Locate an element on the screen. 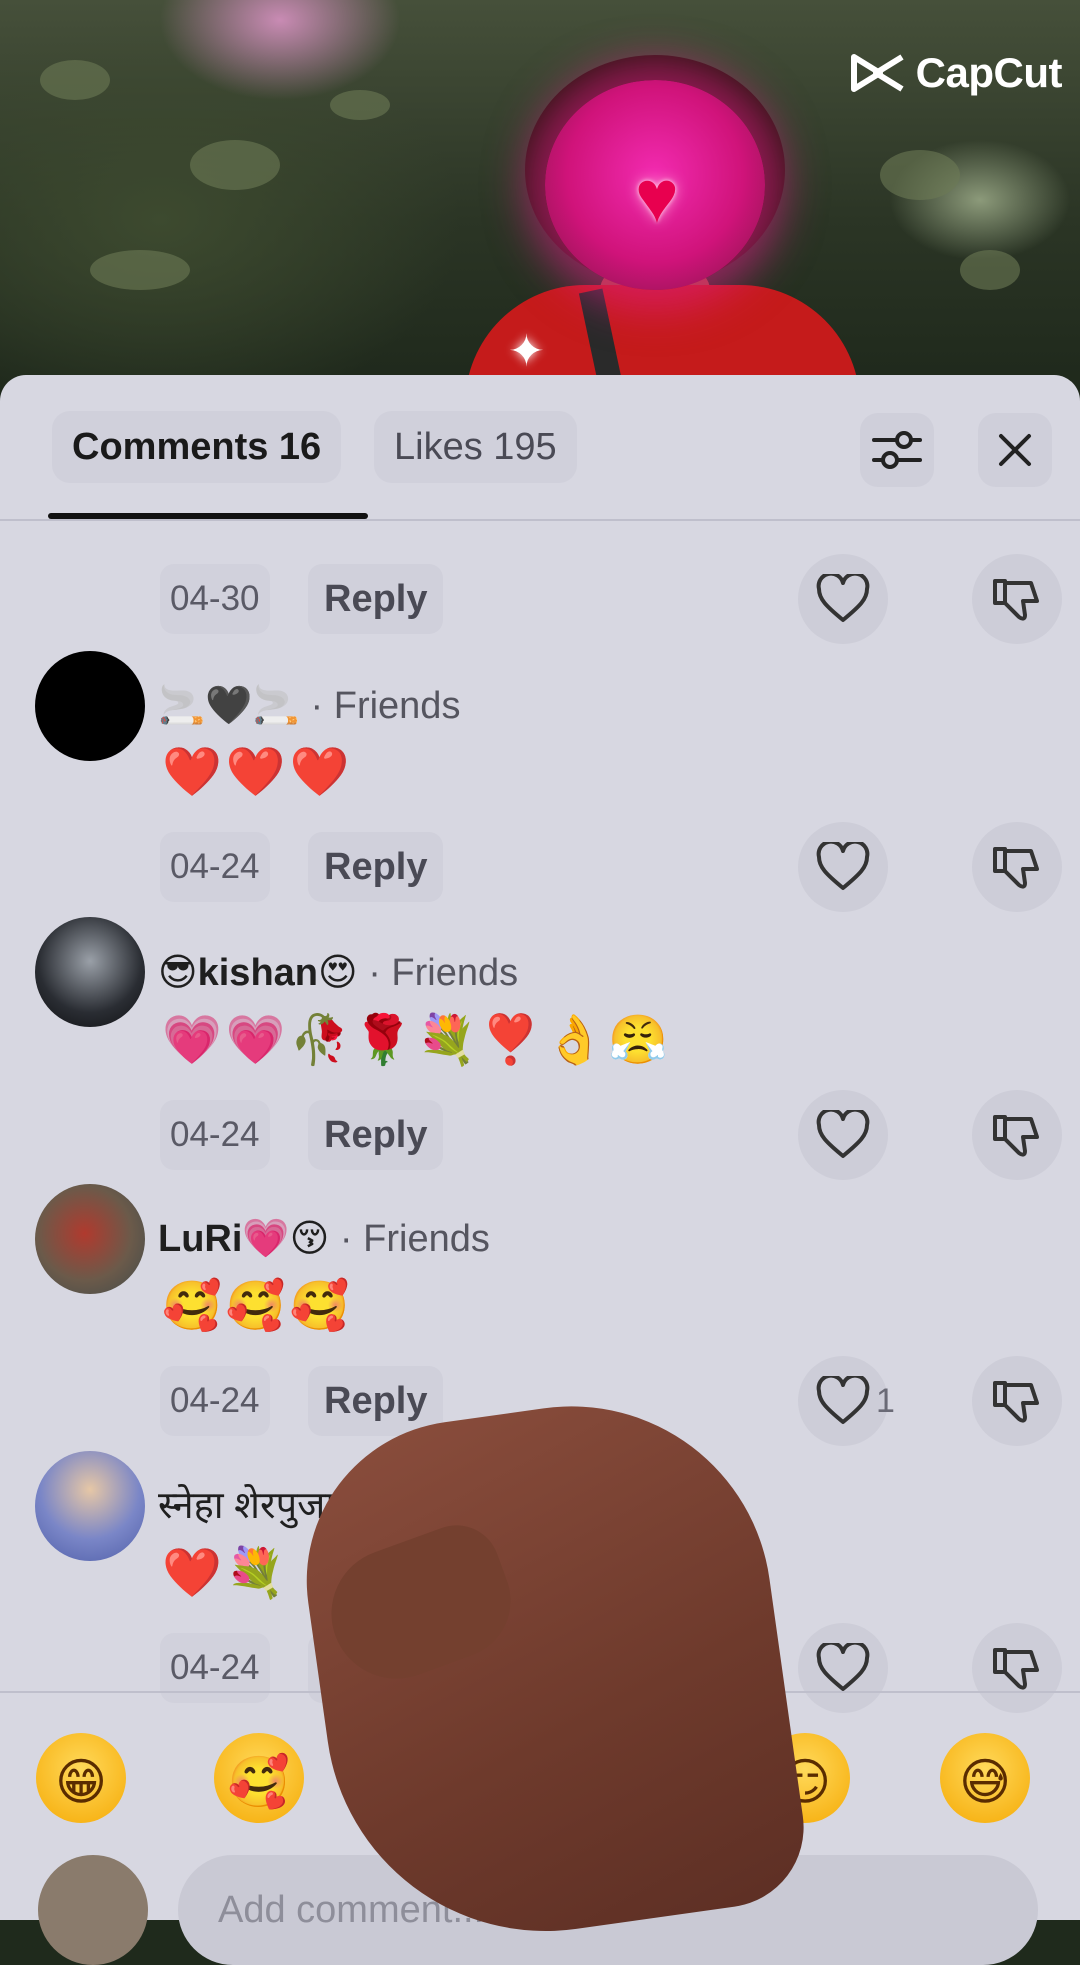 This screenshot has height=1965, width=1080. like-count: 1 is located at coordinates (885, 1401).